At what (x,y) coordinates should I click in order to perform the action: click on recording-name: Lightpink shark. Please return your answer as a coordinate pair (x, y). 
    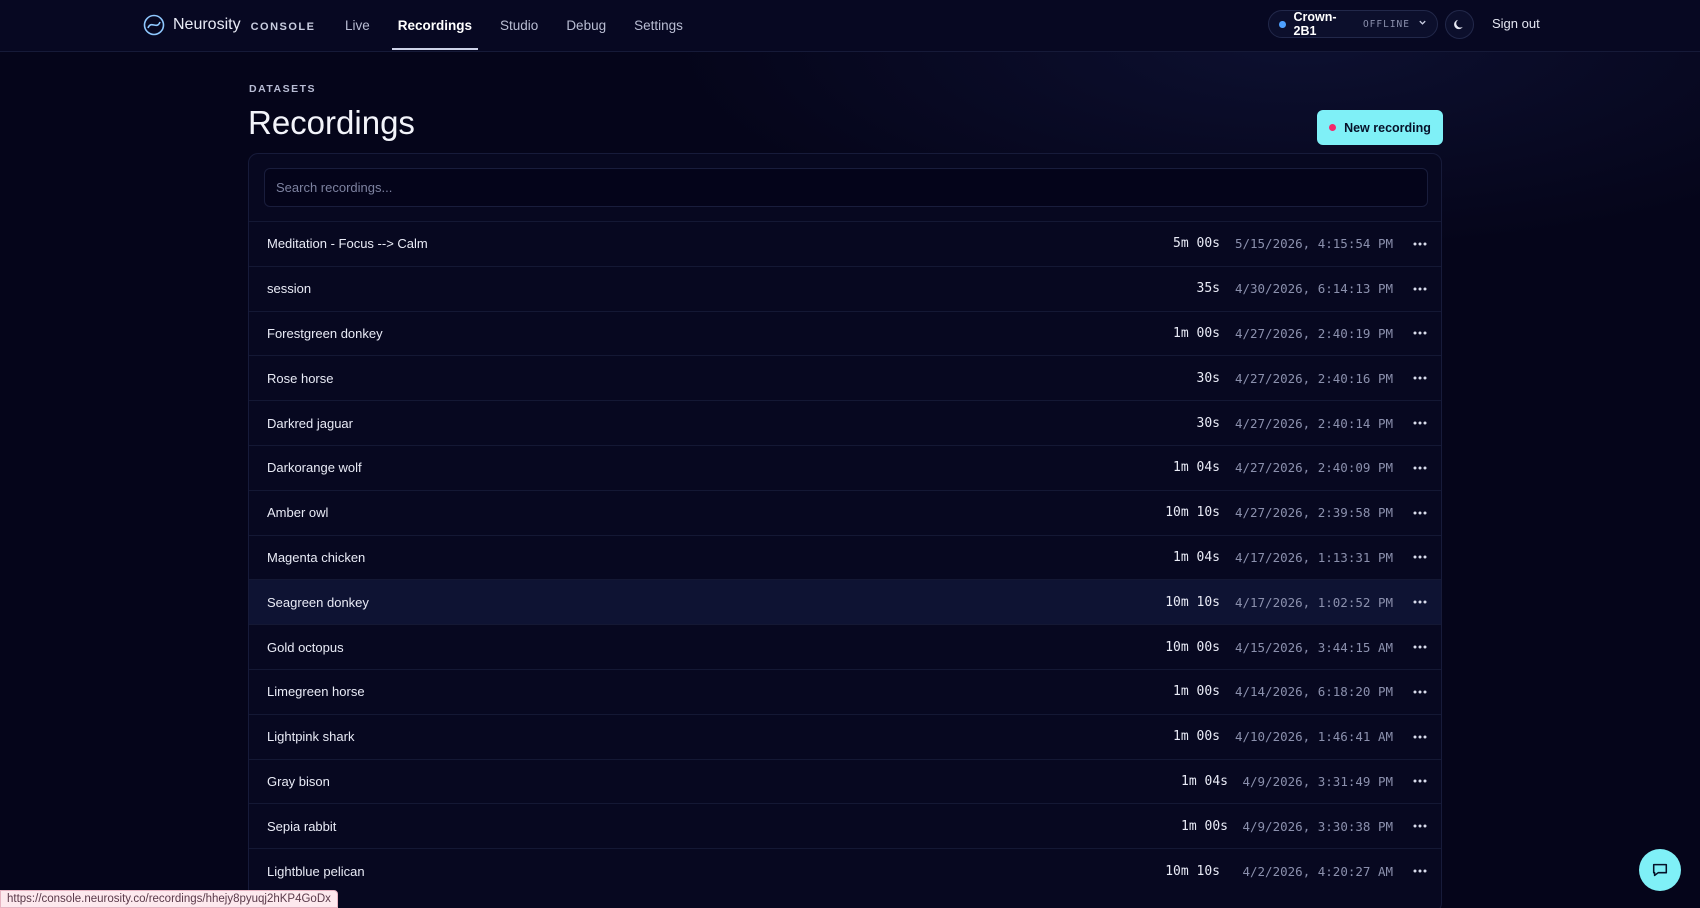
    Looking at the image, I should click on (311, 737).